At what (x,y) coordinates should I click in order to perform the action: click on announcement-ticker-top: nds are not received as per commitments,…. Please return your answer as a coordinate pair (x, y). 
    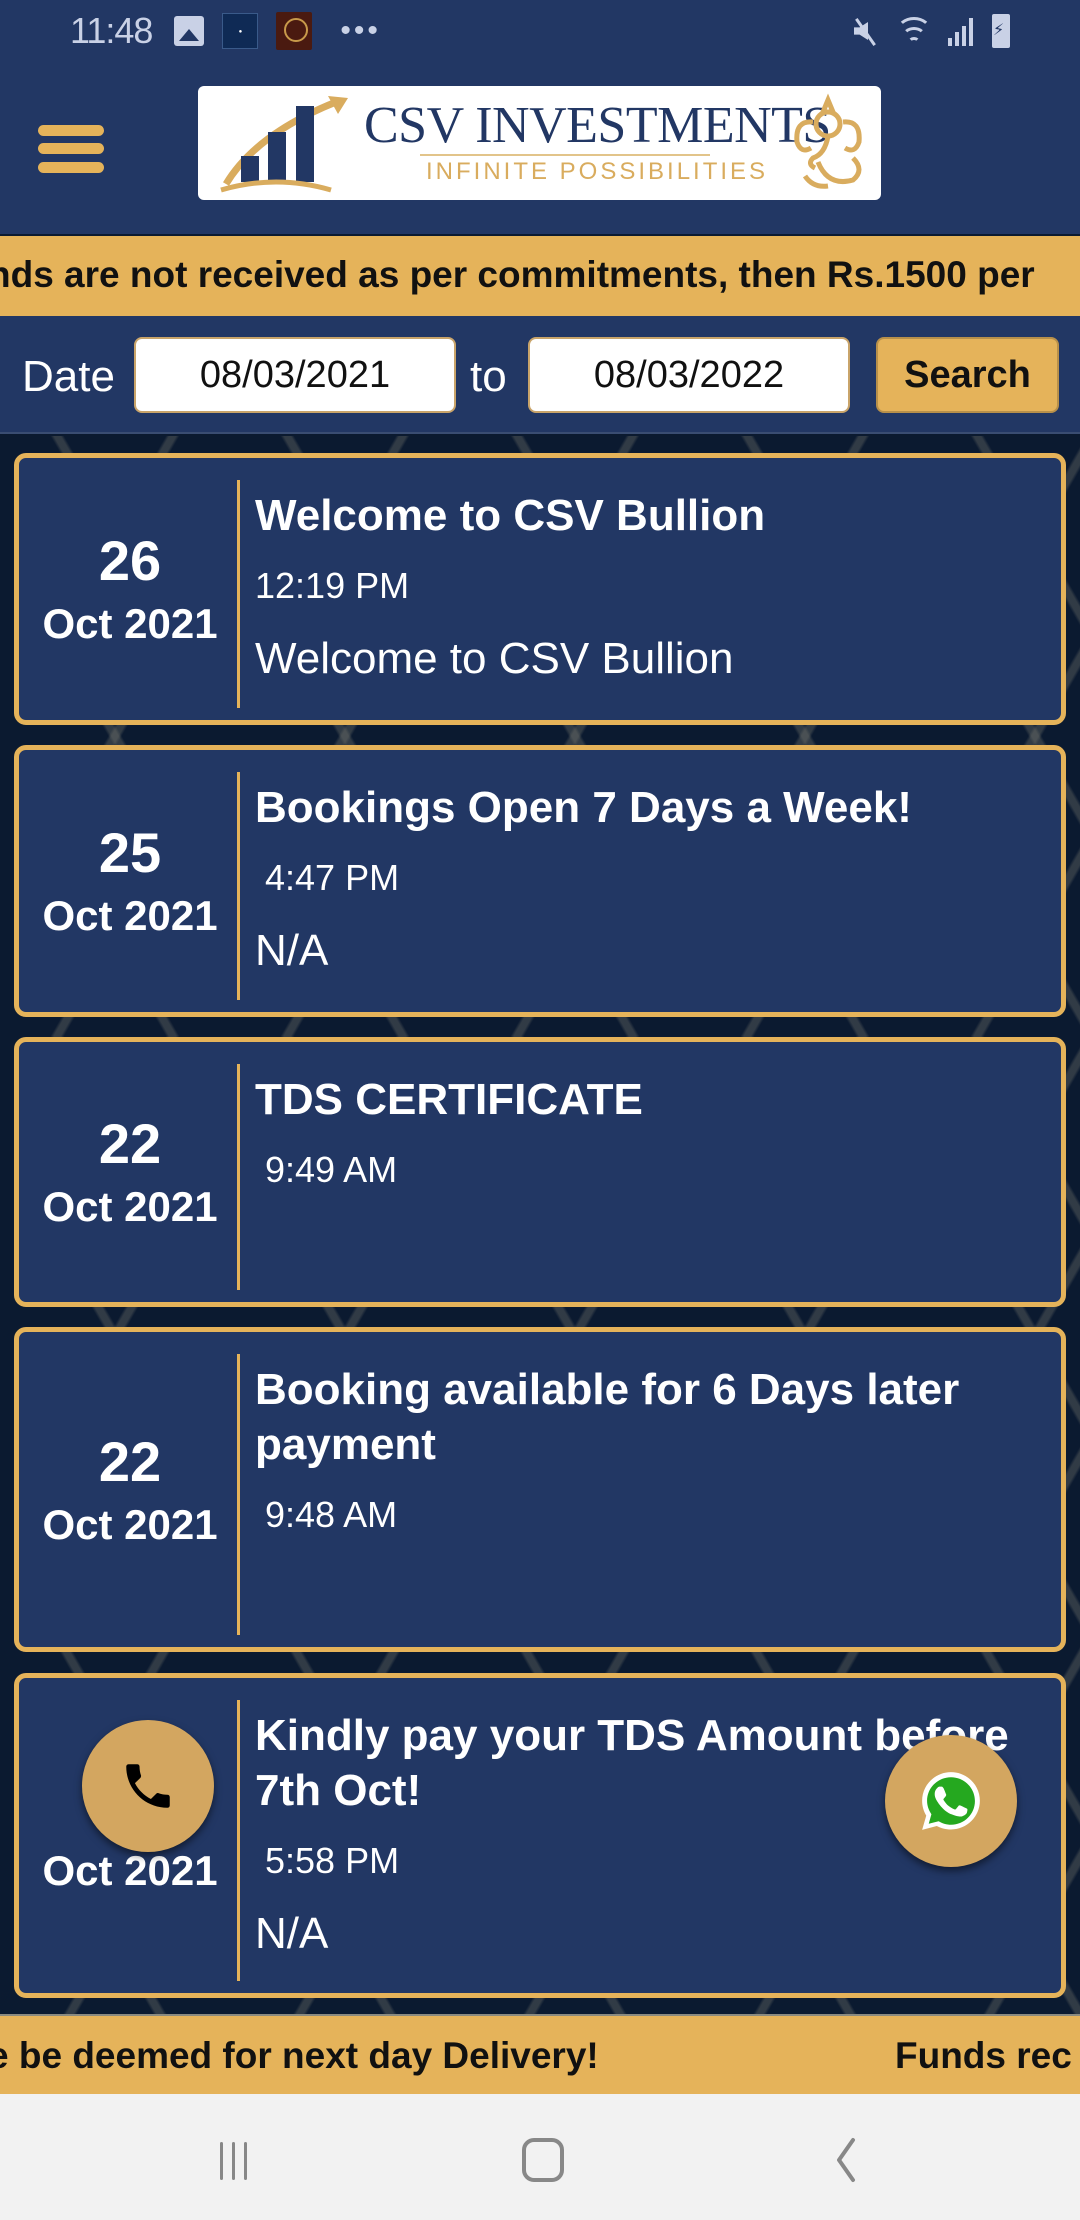
    Looking at the image, I should click on (540, 276).